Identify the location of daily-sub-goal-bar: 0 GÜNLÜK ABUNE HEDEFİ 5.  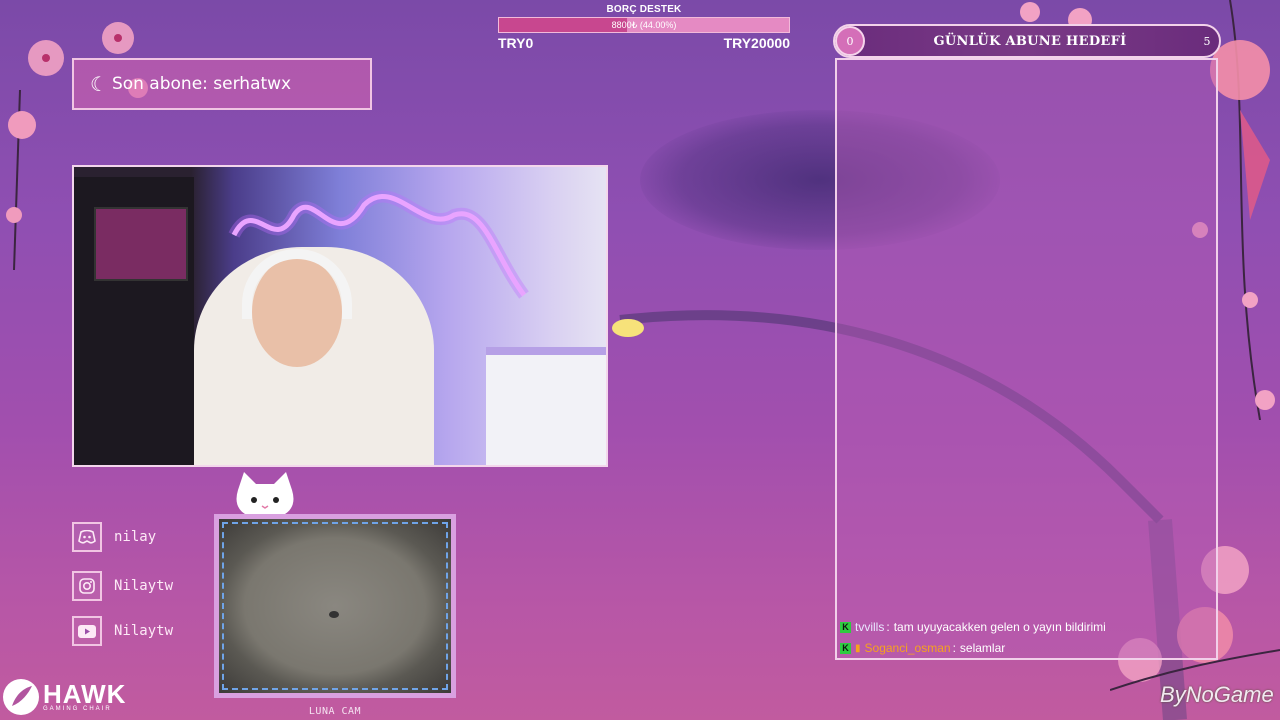
(1027, 41).